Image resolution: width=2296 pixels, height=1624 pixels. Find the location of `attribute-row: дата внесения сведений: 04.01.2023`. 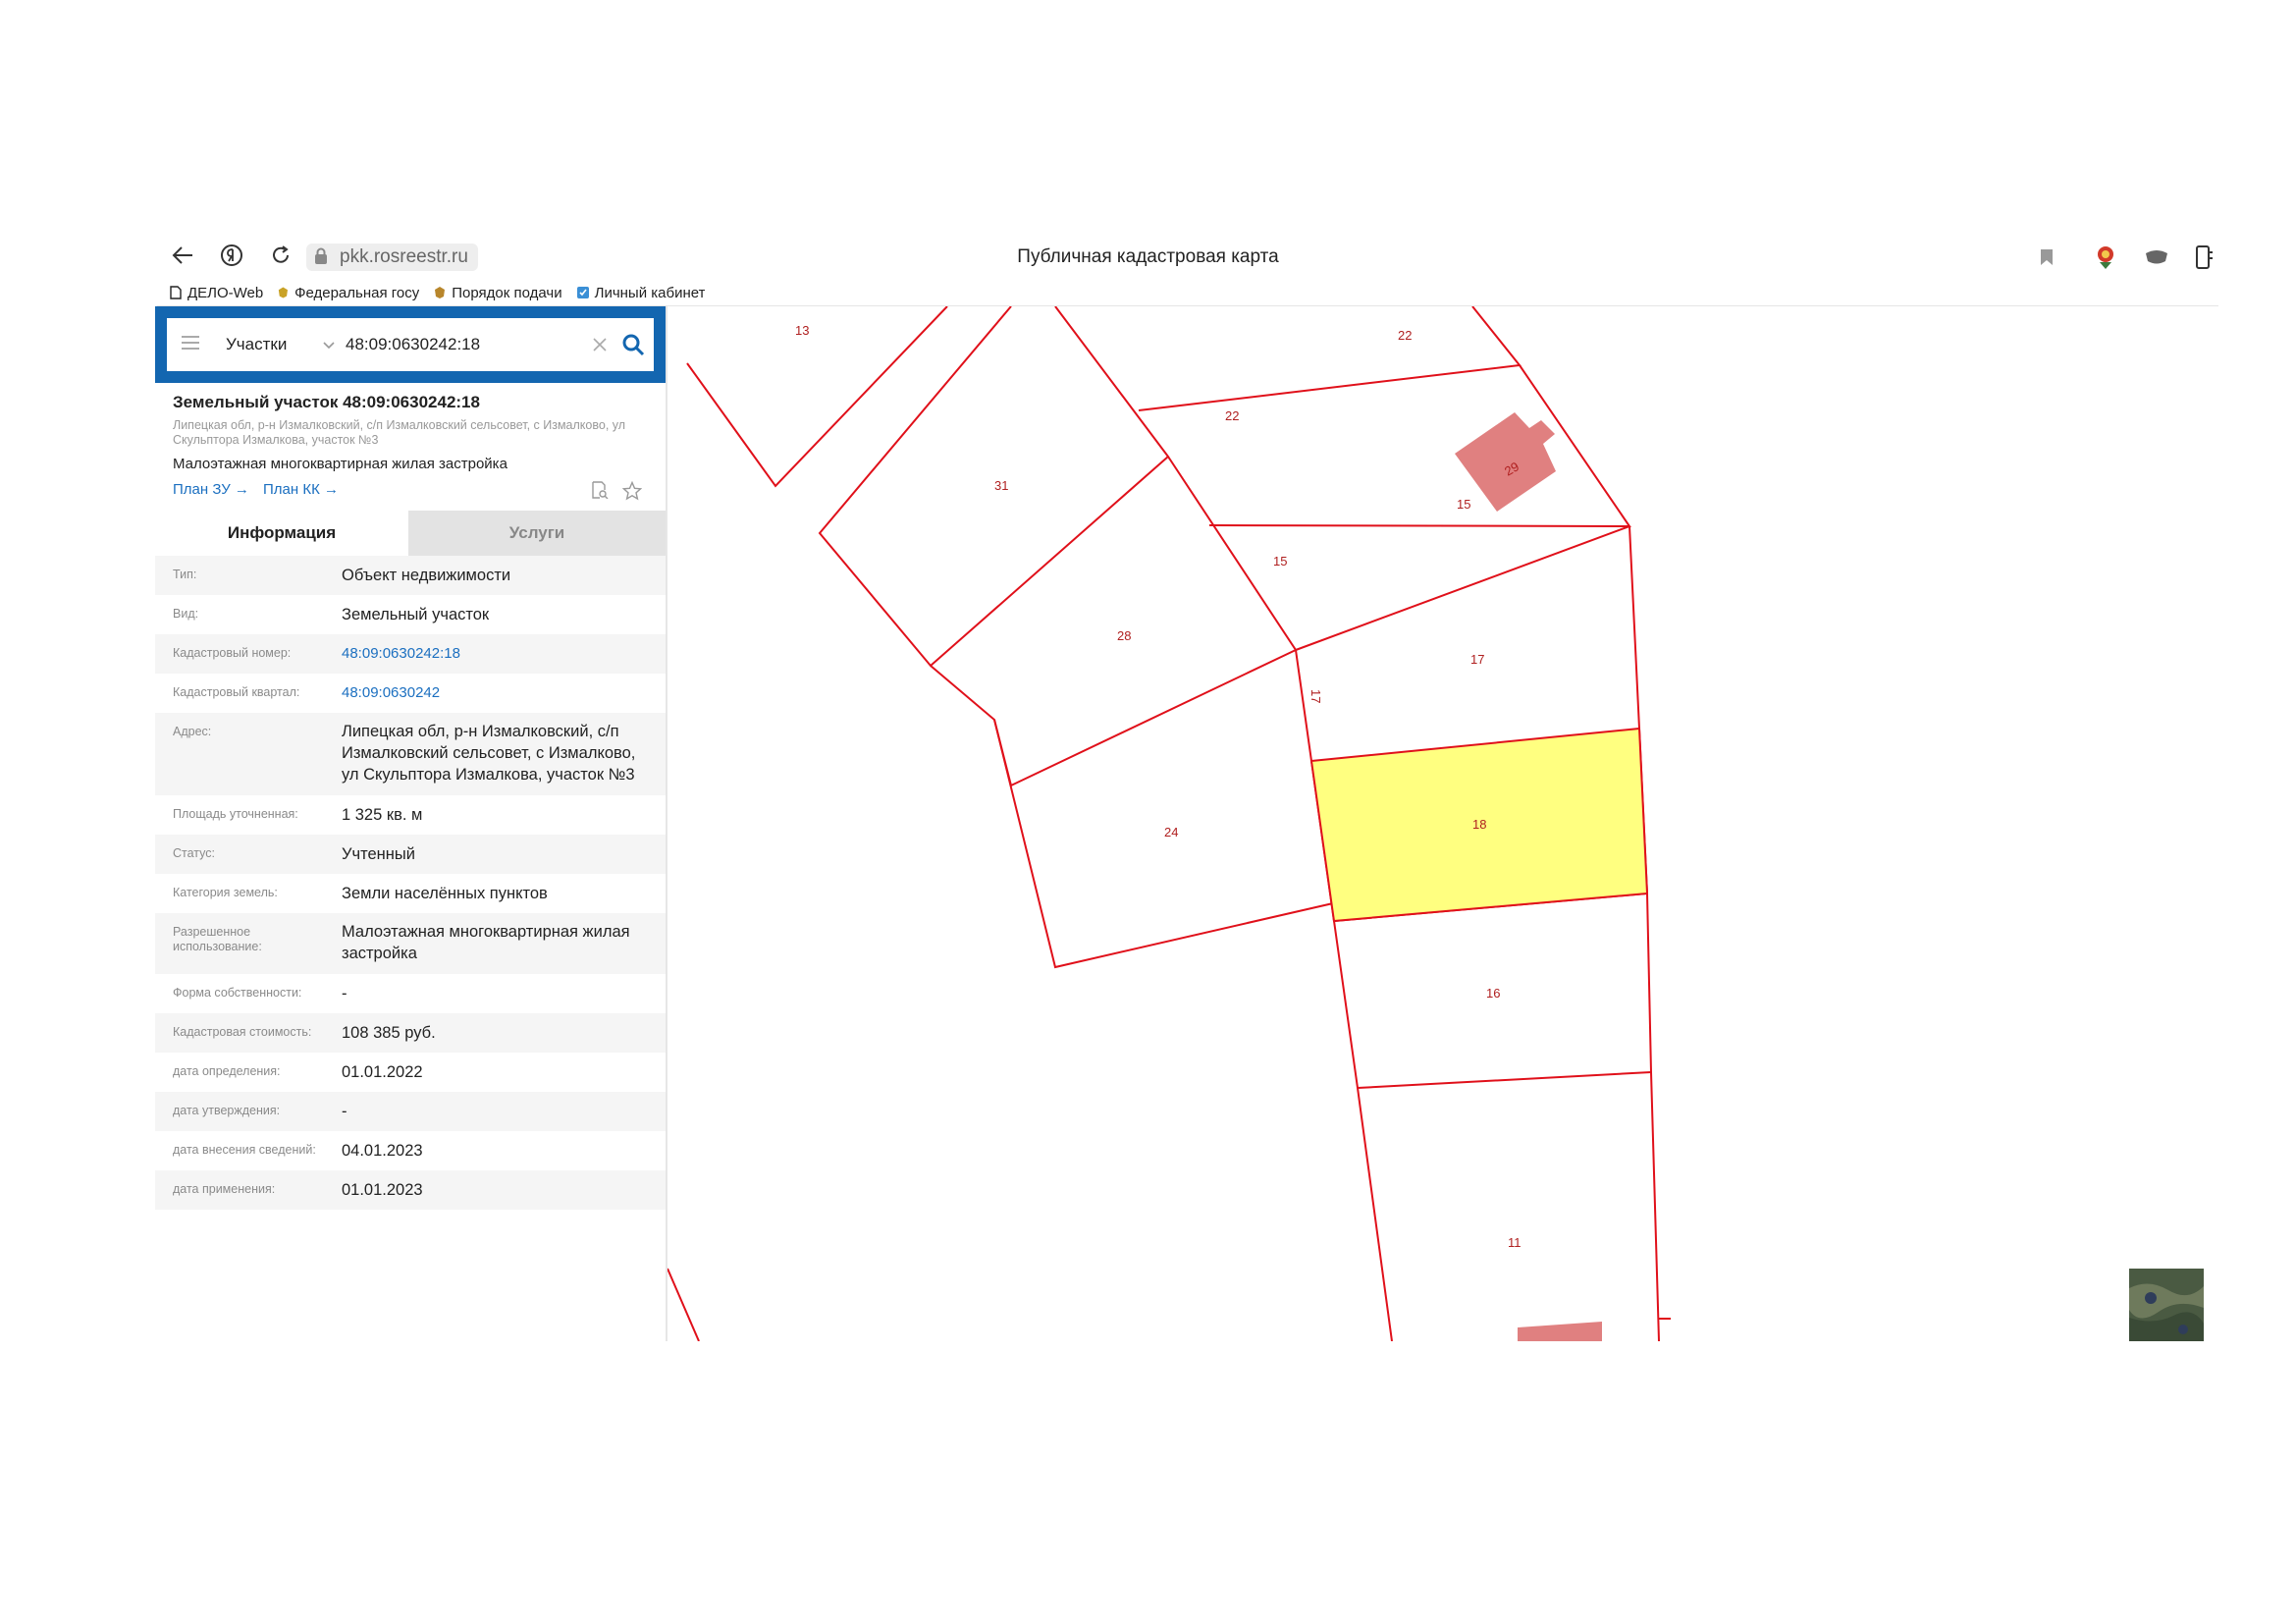

attribute-row: дата внесения сведений: 04.01.2023 is located at coordinates (298, 1151).